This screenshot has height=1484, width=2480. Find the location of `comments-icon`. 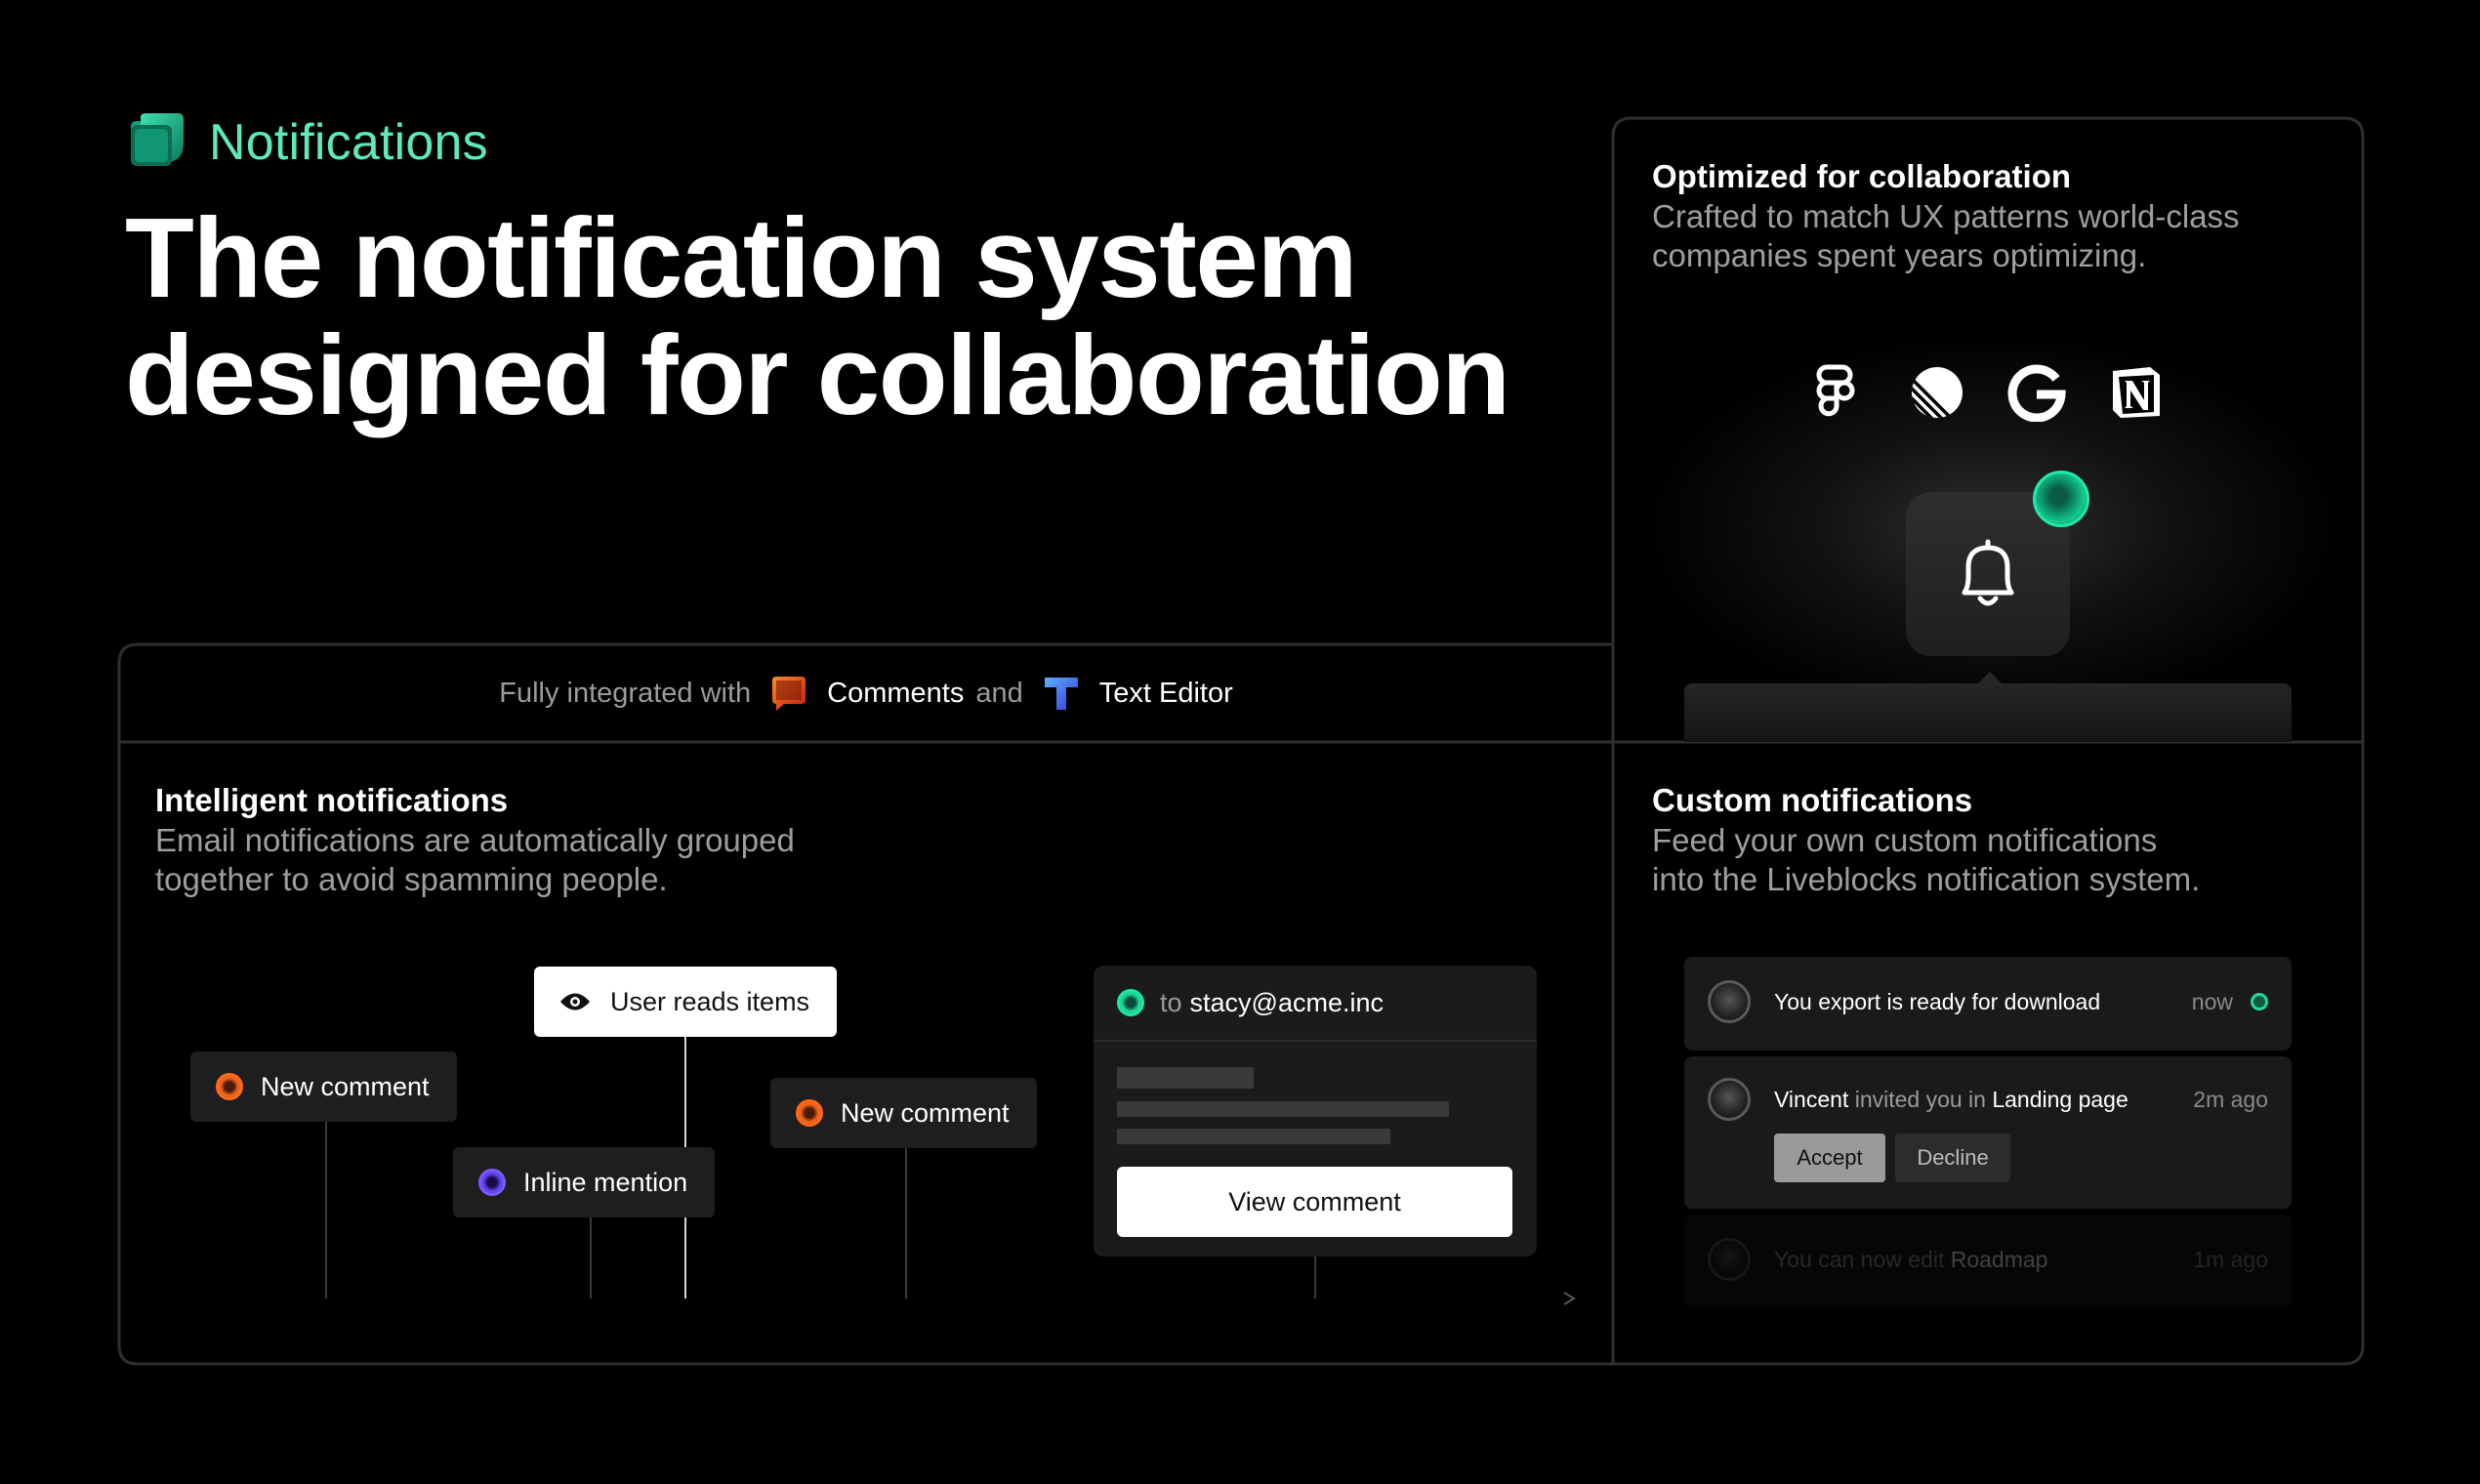

comments-icon is located at coordinates (789, 694).